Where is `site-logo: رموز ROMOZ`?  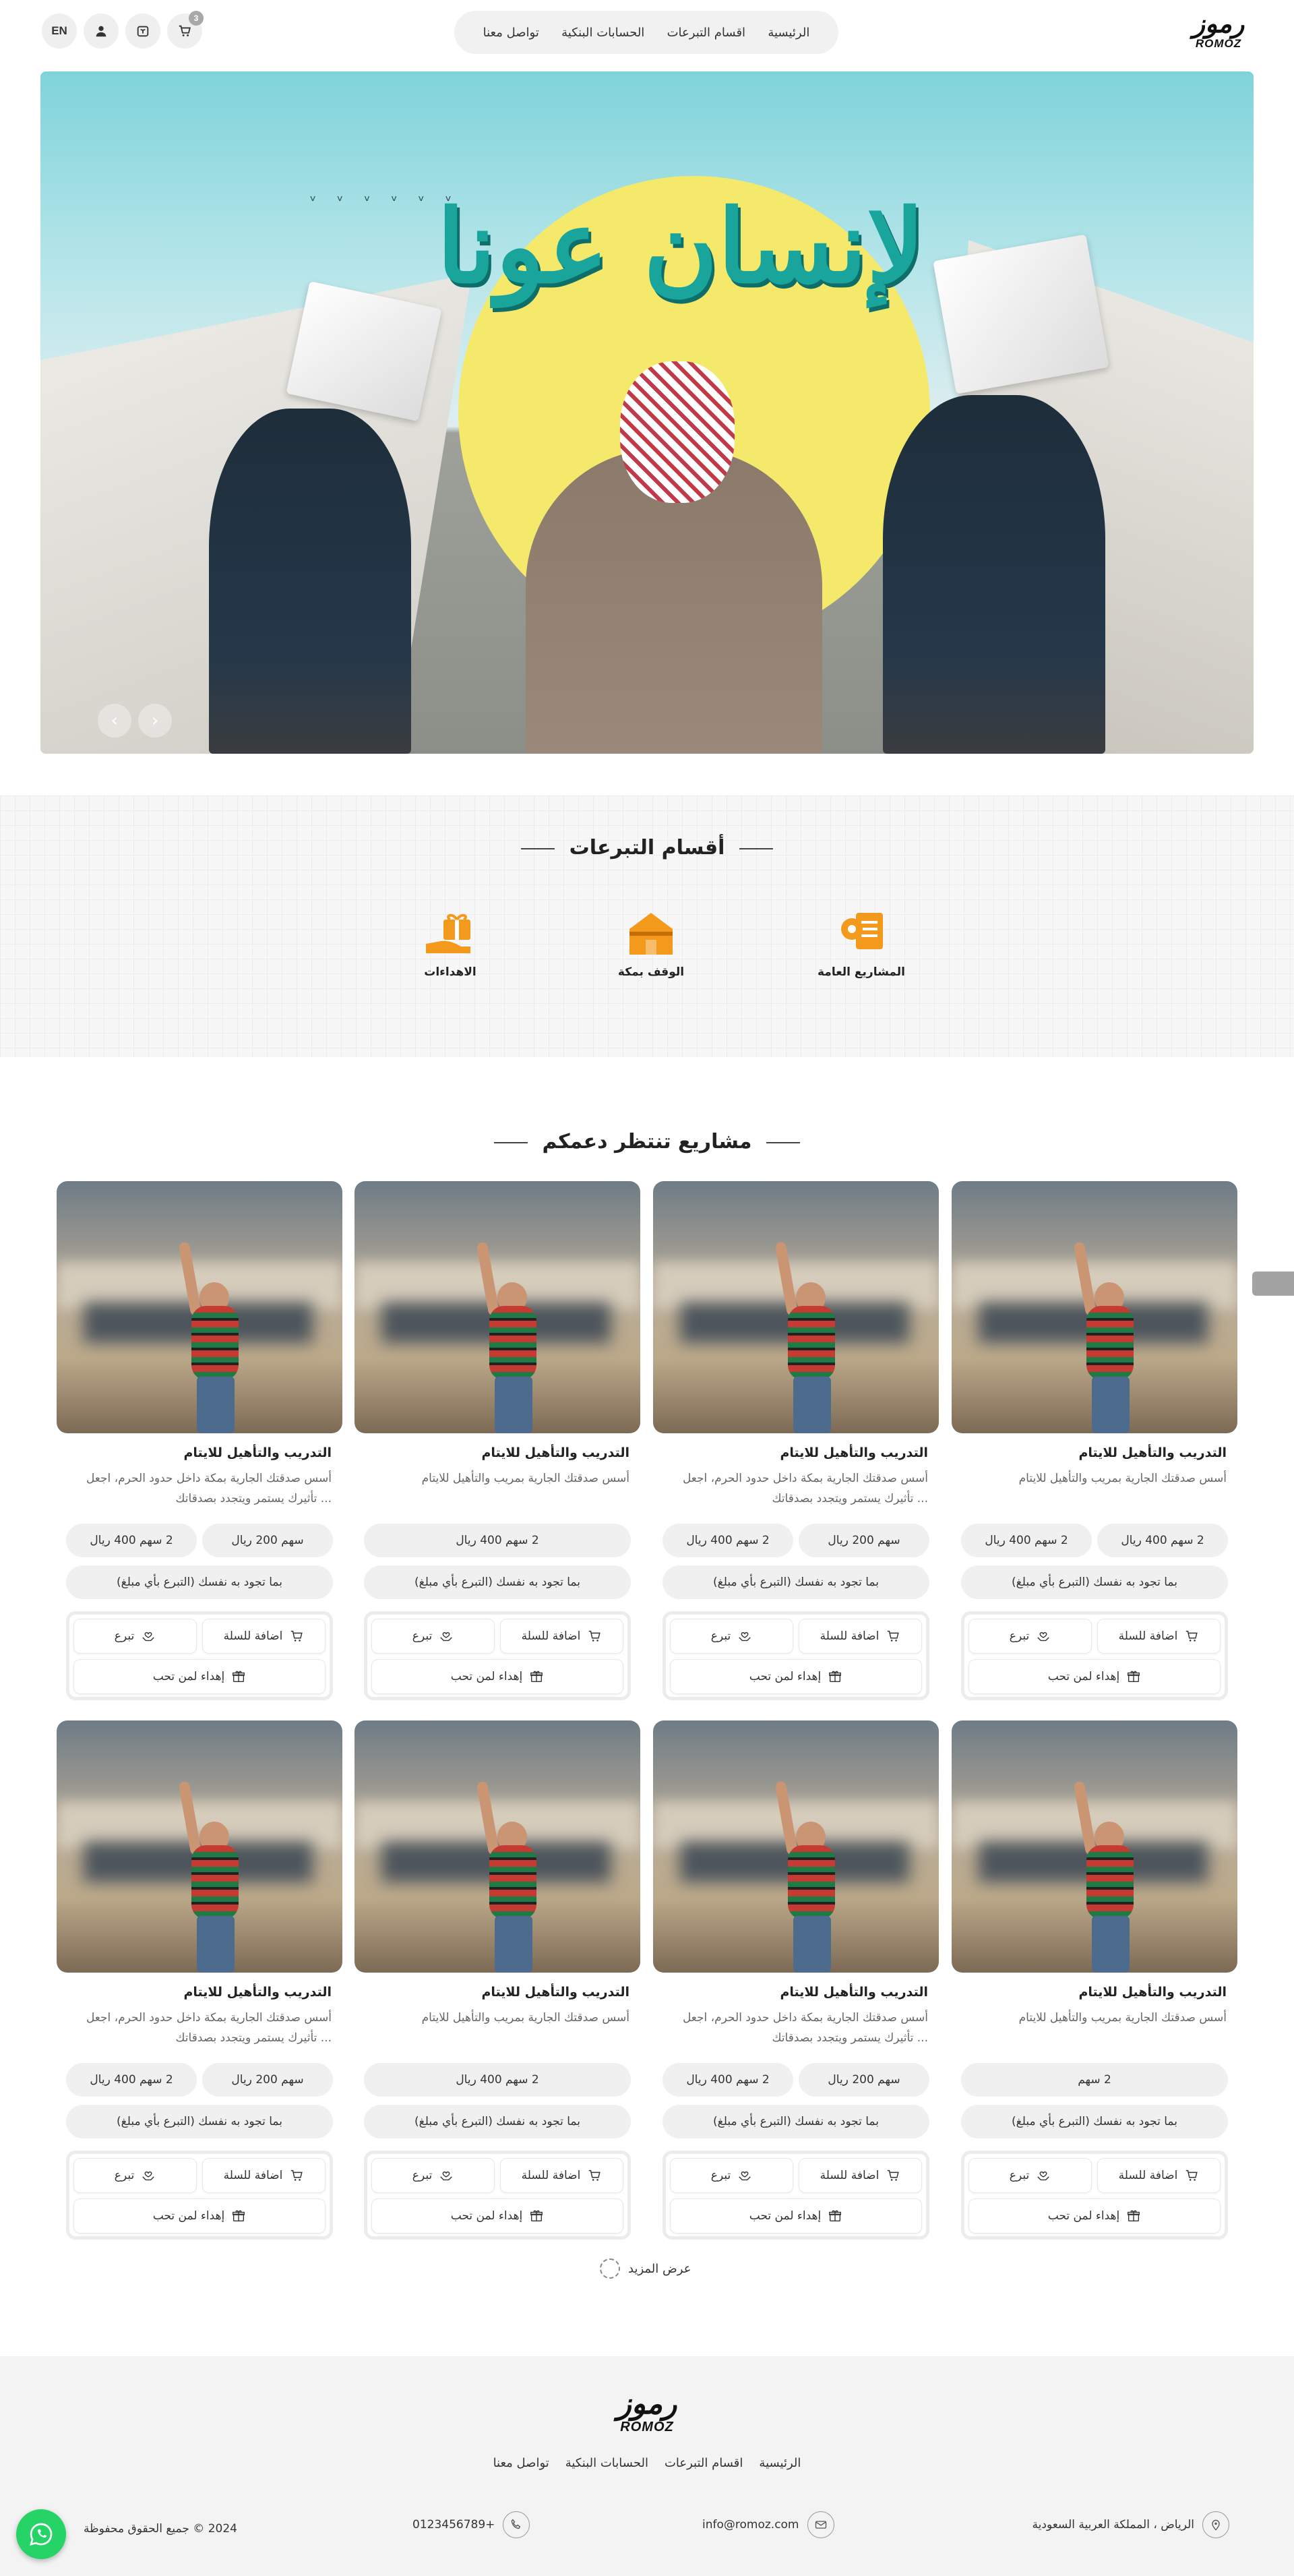 site-logo: رموز ROMOZ is located at coordinates (1219, 32).